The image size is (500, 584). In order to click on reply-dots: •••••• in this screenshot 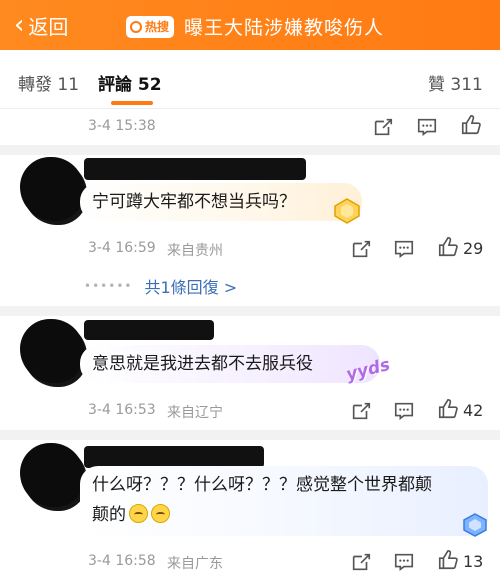, I will do `click(108, 286)`.